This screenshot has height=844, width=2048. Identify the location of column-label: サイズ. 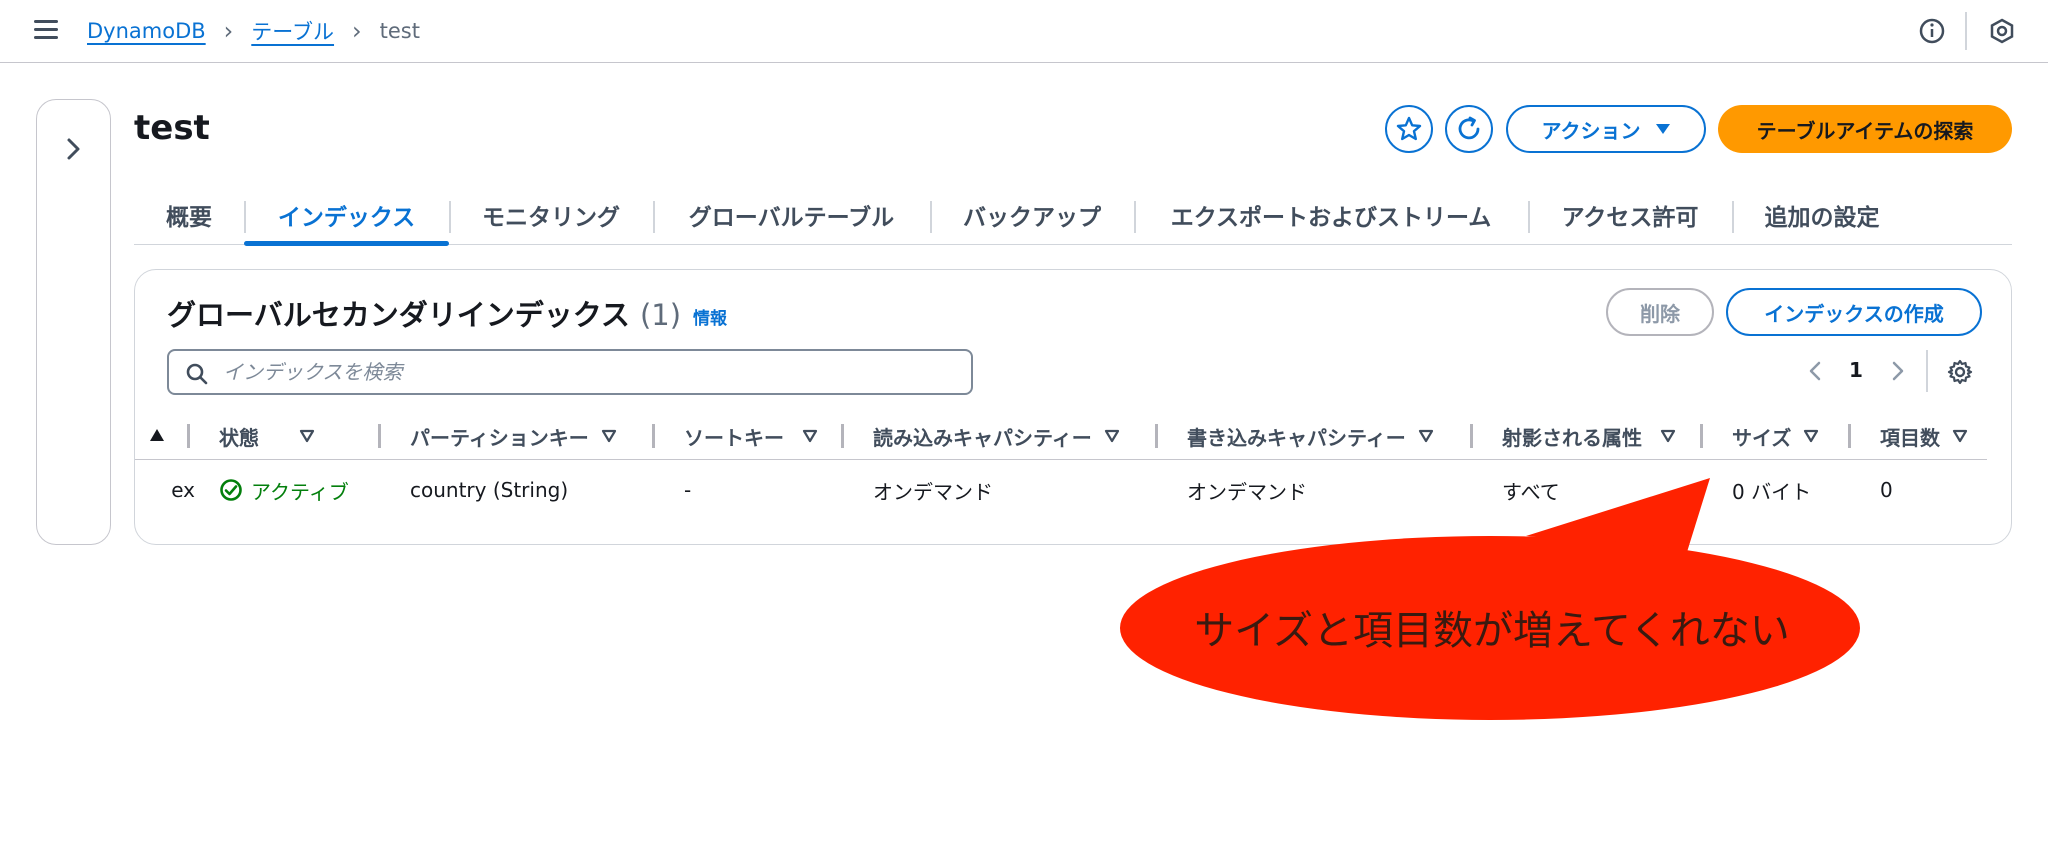
(1762, 437).